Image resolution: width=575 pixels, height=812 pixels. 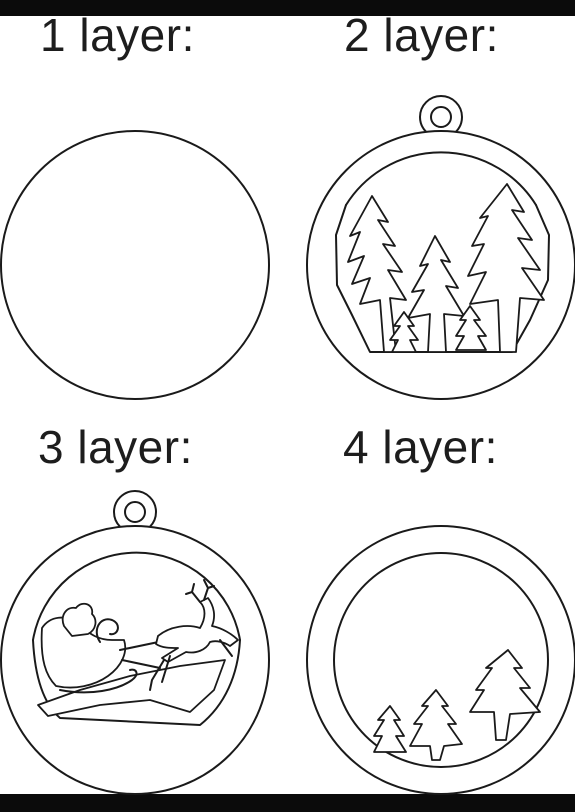 I want to click on tree-medium, so click(x=436, y=725).